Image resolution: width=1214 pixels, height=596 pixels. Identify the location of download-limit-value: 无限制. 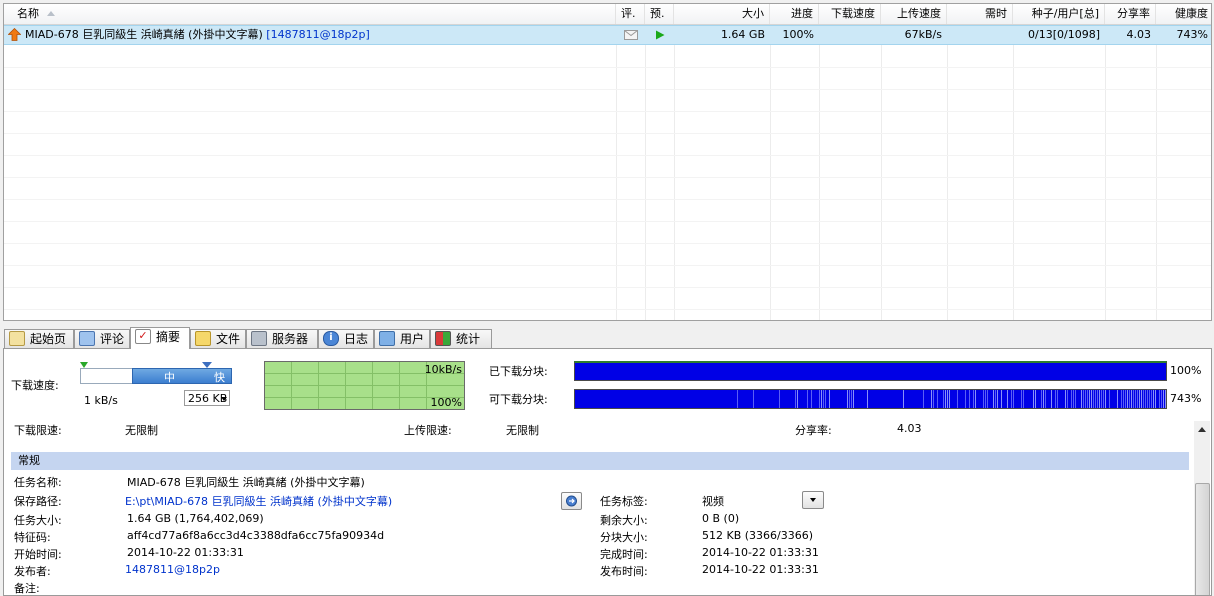
(141, 430).